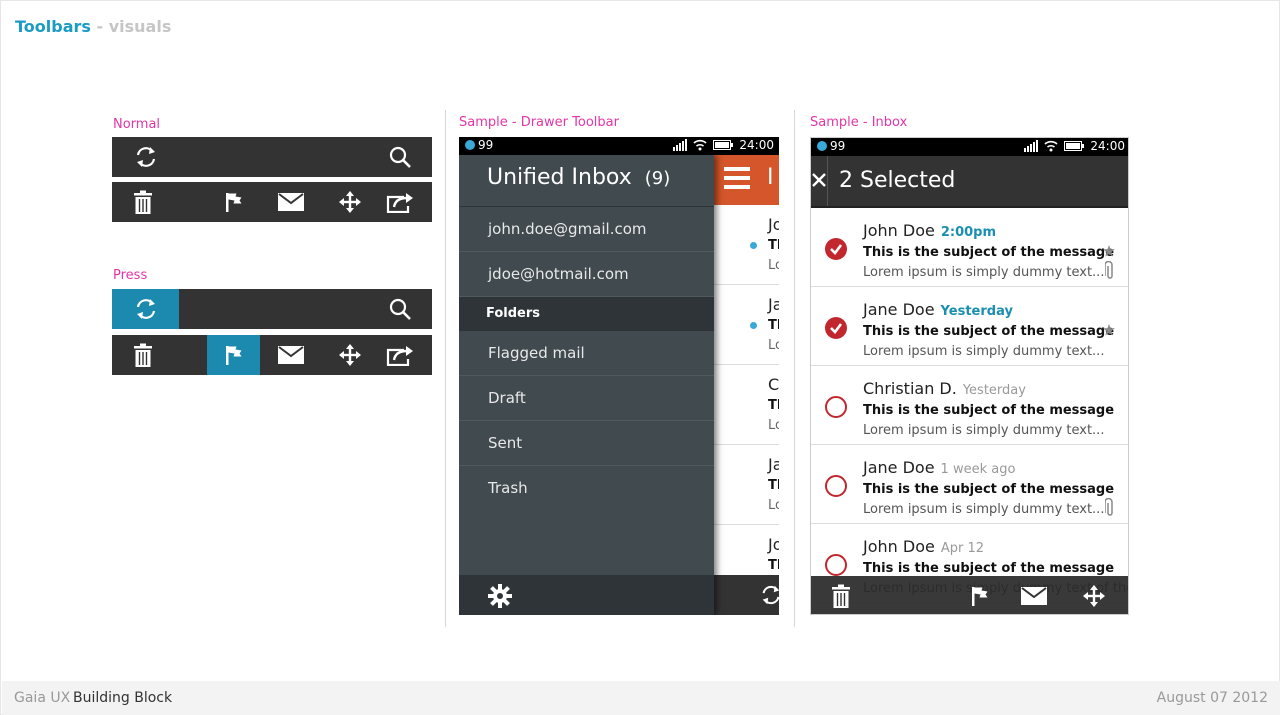 The height and width of the screenshot is (715, 1280). Describe the element at coordinates (272, 309) in the screenshot. I see `top-toolbar-press` at that location.